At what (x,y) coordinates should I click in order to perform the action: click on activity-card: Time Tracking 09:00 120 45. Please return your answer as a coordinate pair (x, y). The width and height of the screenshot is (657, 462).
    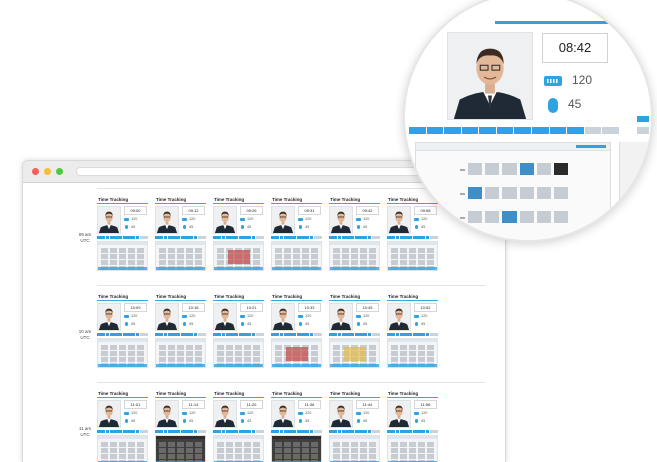
    Looking at the image, I should click on (123, 236).